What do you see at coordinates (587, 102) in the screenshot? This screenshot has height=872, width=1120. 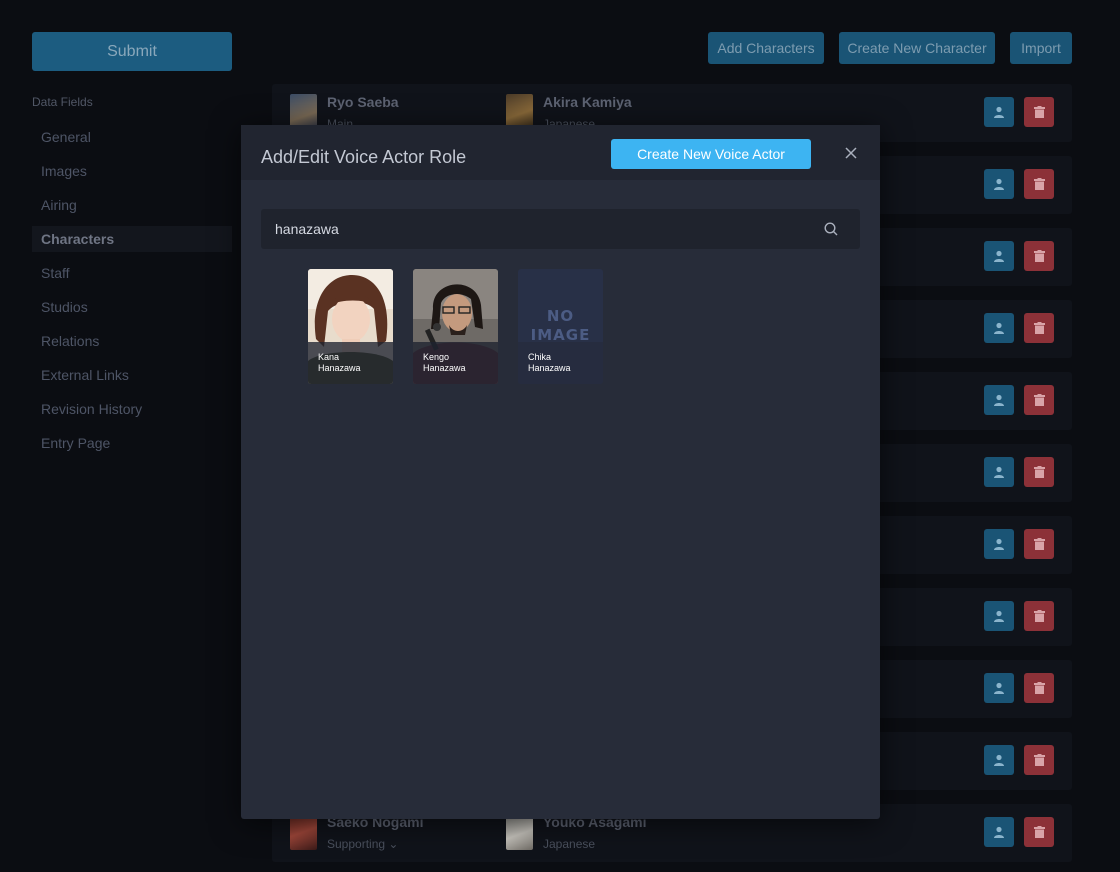 I see `voice-actor-name: Akira Kamiya` at bounding box center [587, 102].